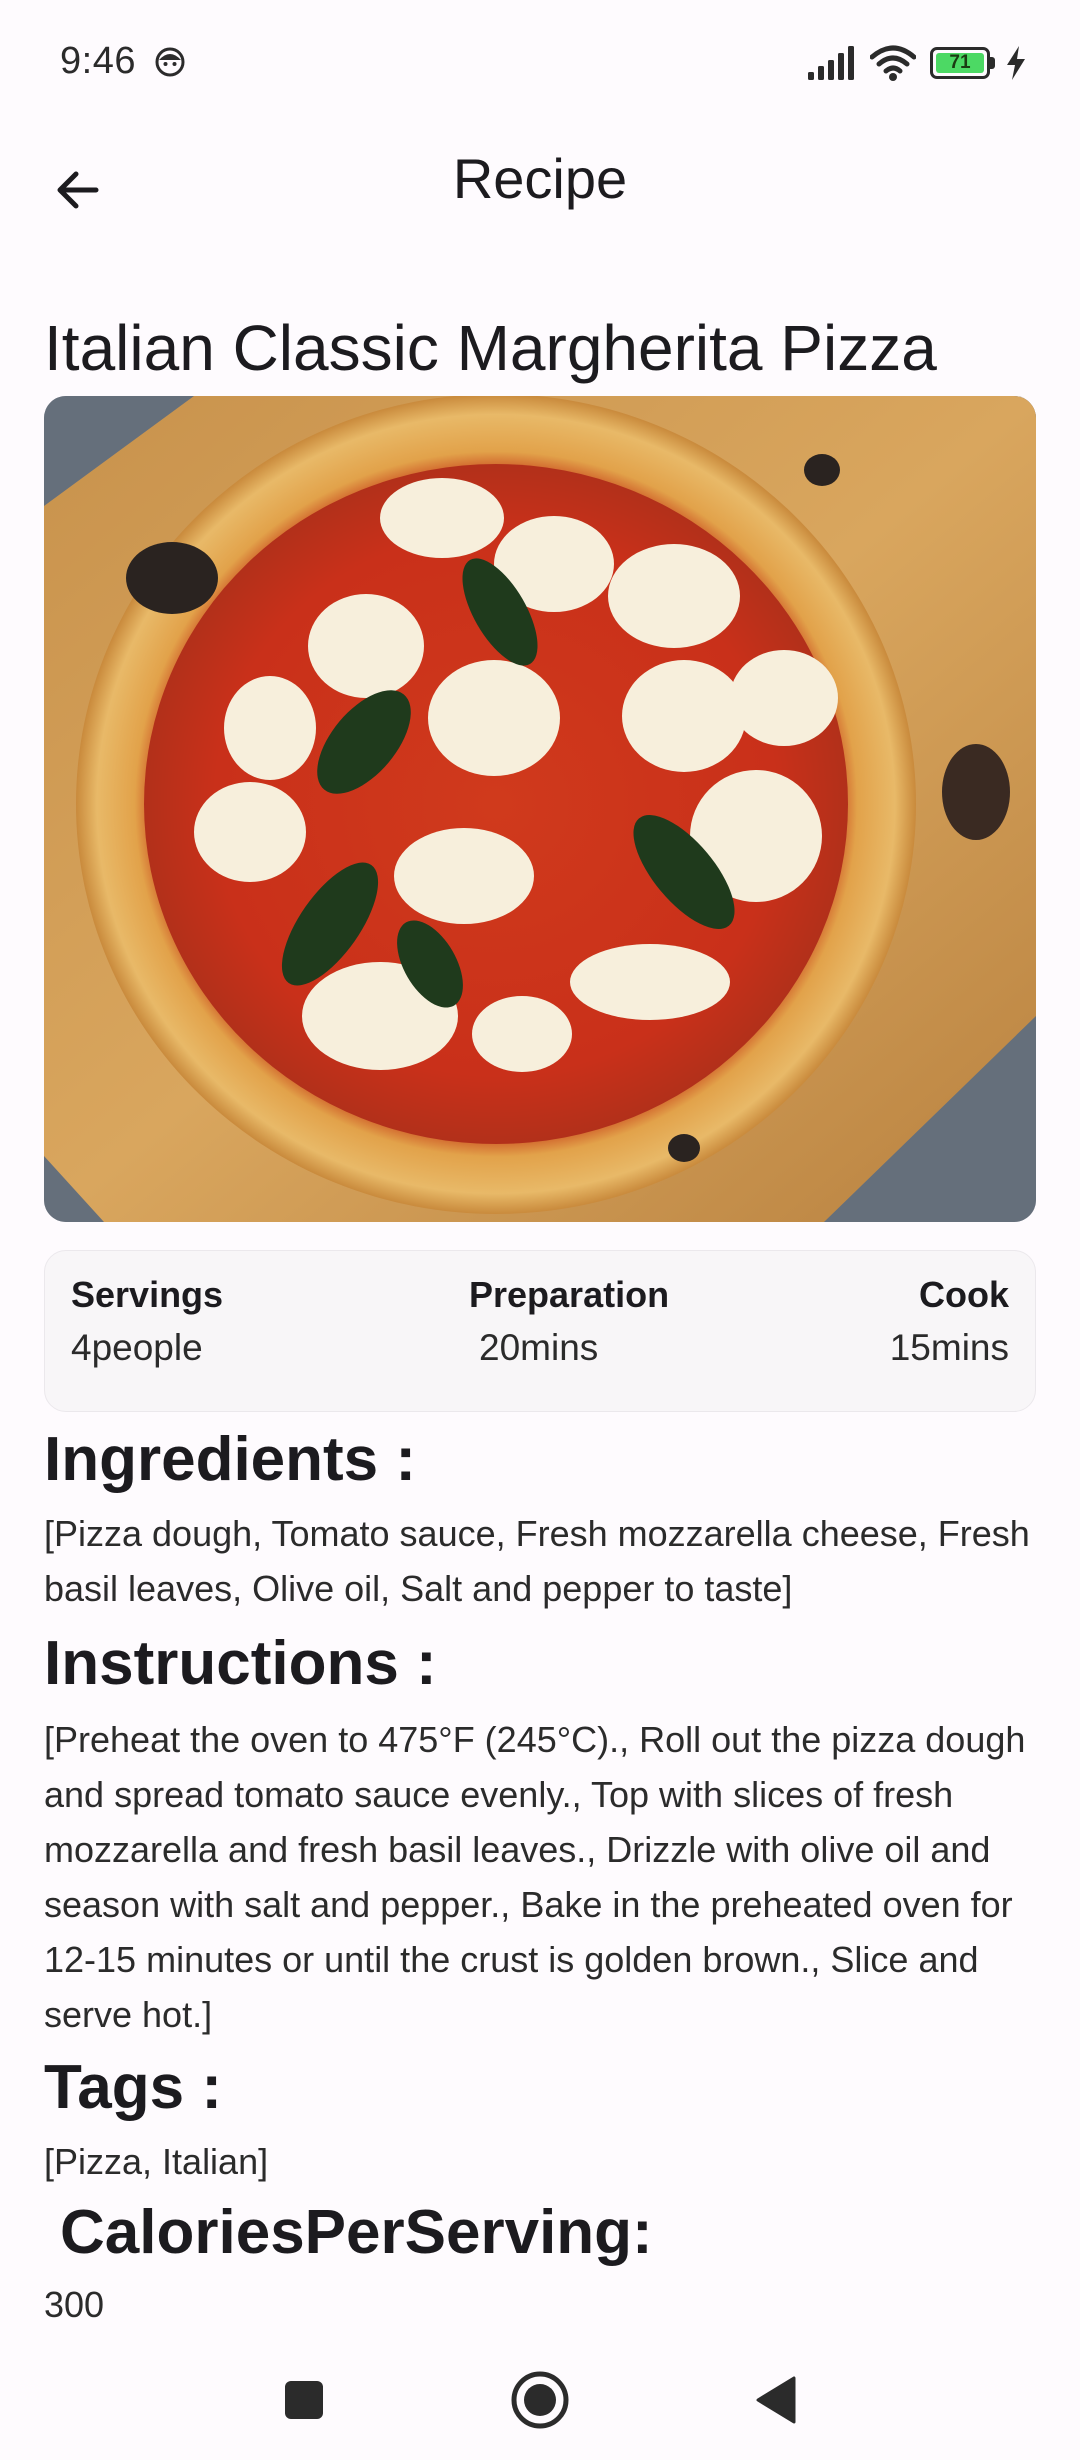  I want to click on face-notification-icon, so click(170, 62).